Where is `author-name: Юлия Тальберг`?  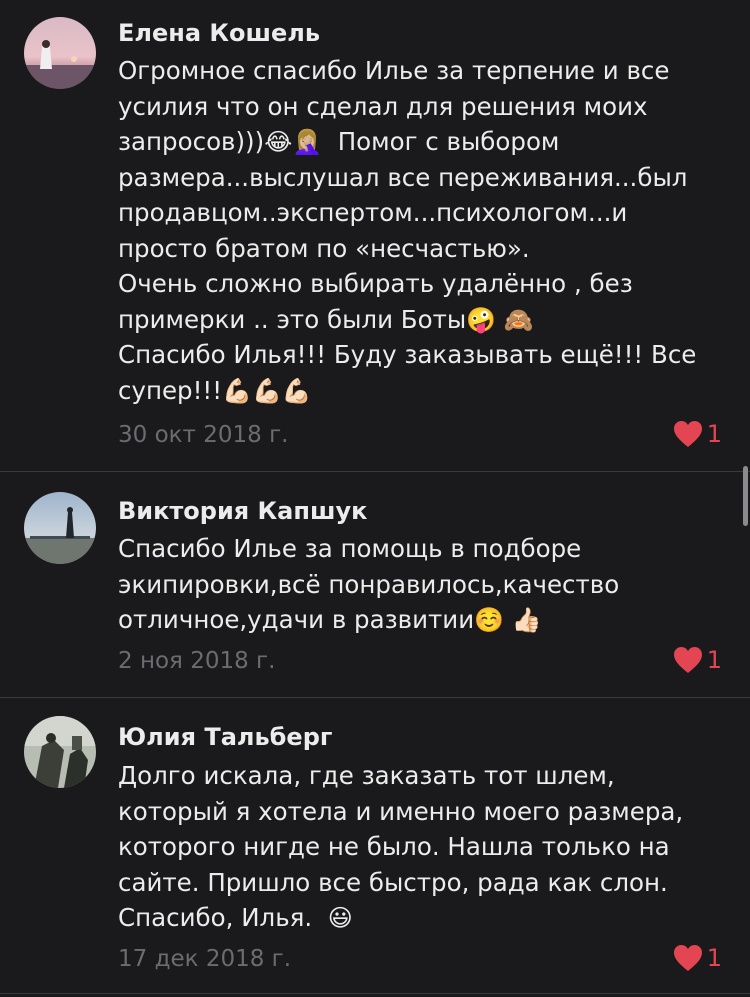
author-name: Юлия Тальберг is located at coordinates (225, 737).